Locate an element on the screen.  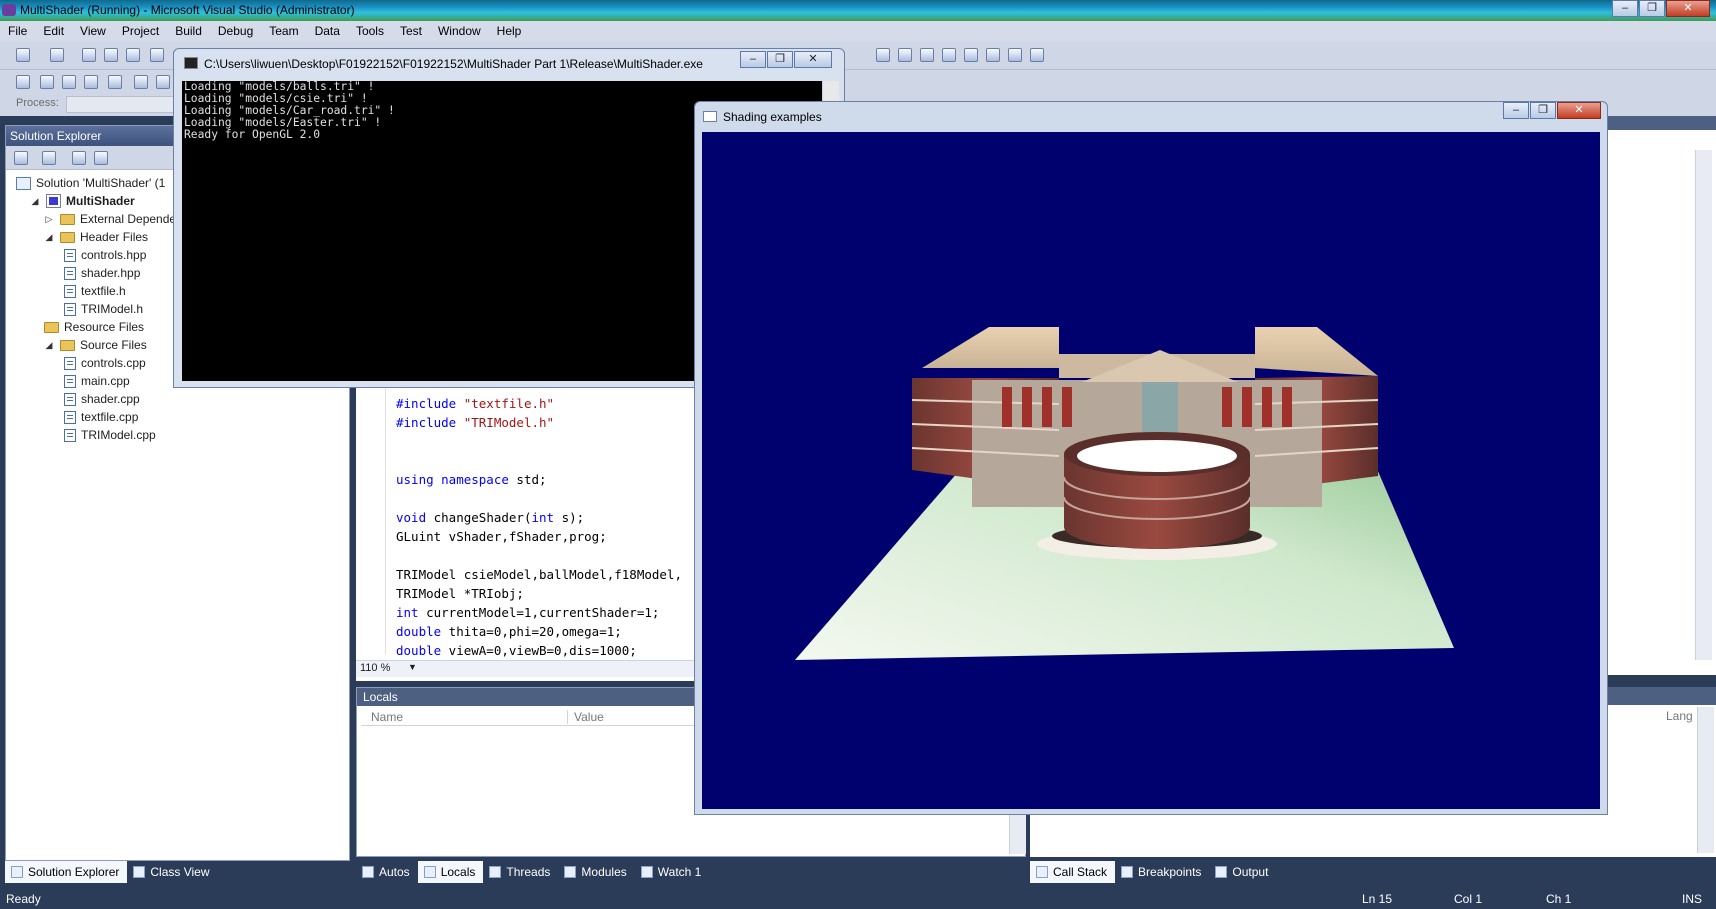
tab-class-view: Class View is located at coordinates (172, 872).